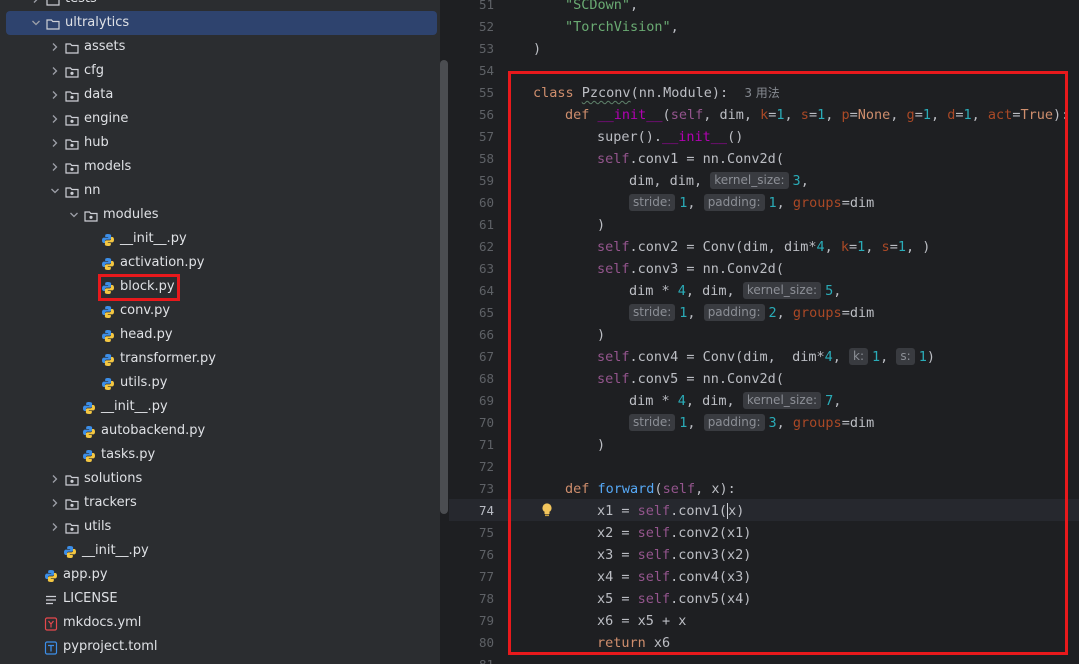 The image size is (1079, 664). Describe the element at coordinates (113, 478) in the screenshot. I see `tree-item-label: solutions` at that location.